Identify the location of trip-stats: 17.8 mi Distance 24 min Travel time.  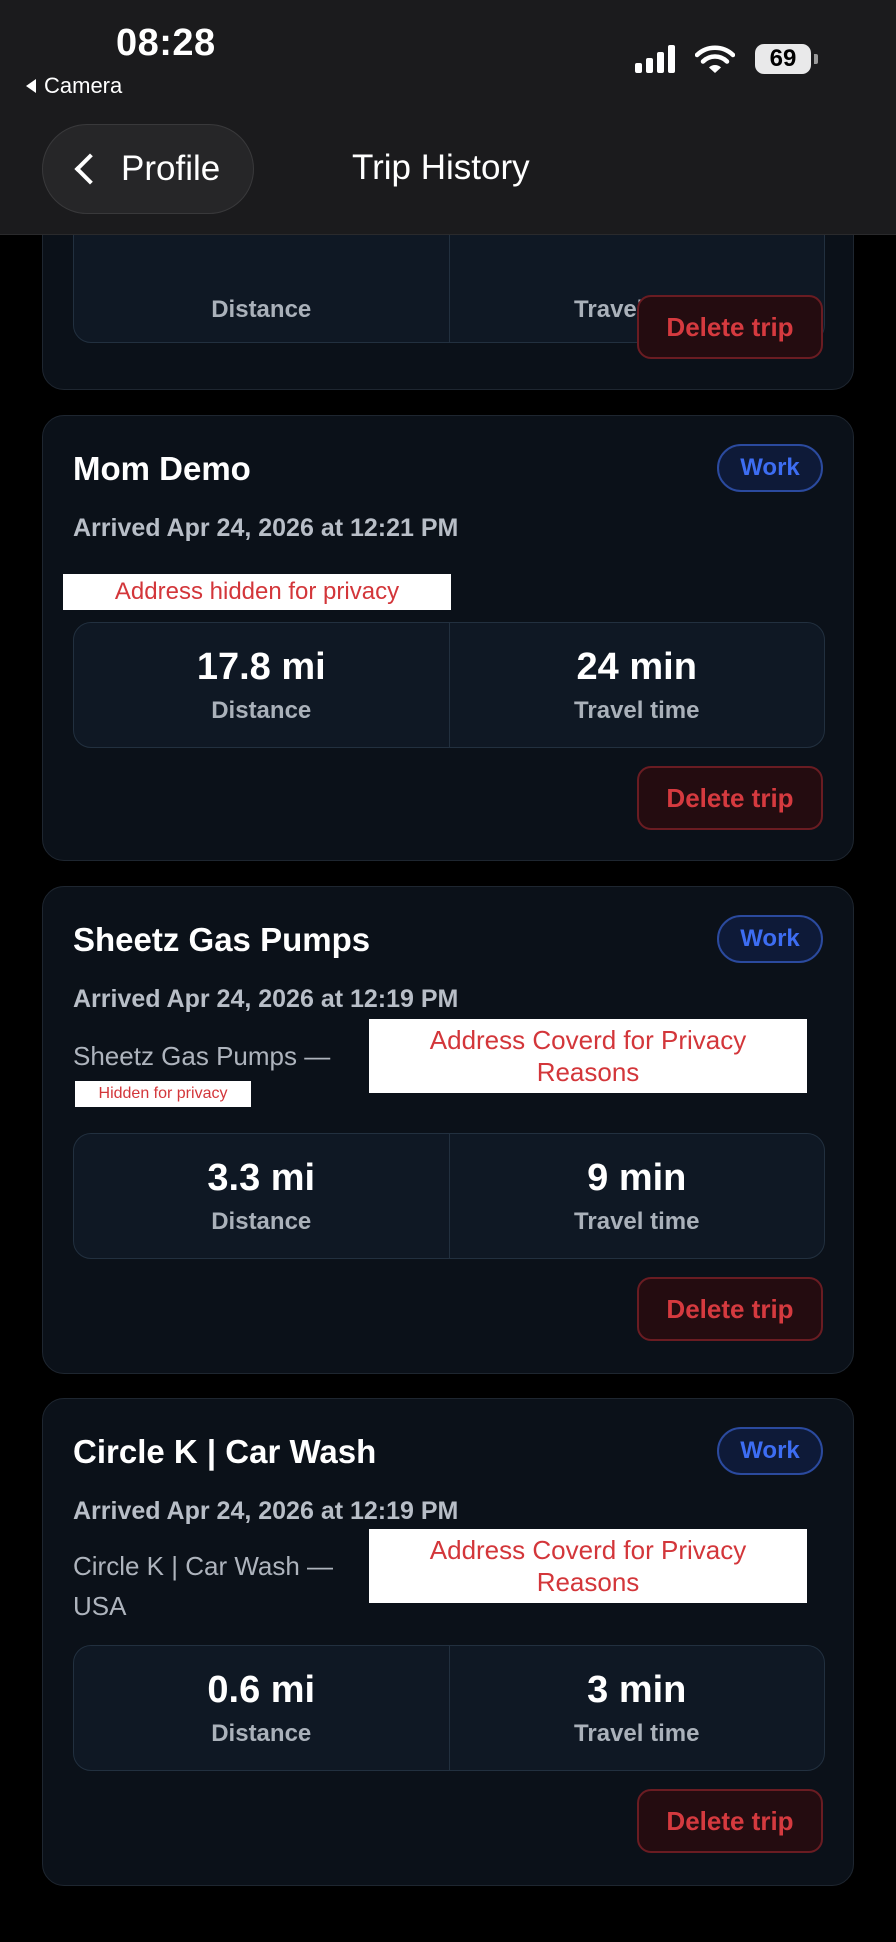
(449, 685).